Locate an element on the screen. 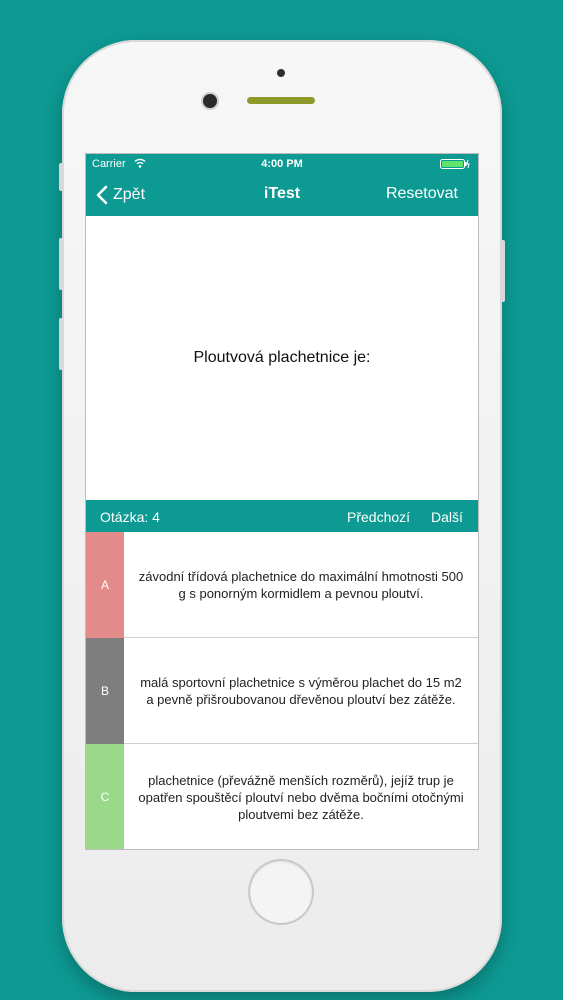  previous-button: Předchozí is located at coordinates (378, 517).